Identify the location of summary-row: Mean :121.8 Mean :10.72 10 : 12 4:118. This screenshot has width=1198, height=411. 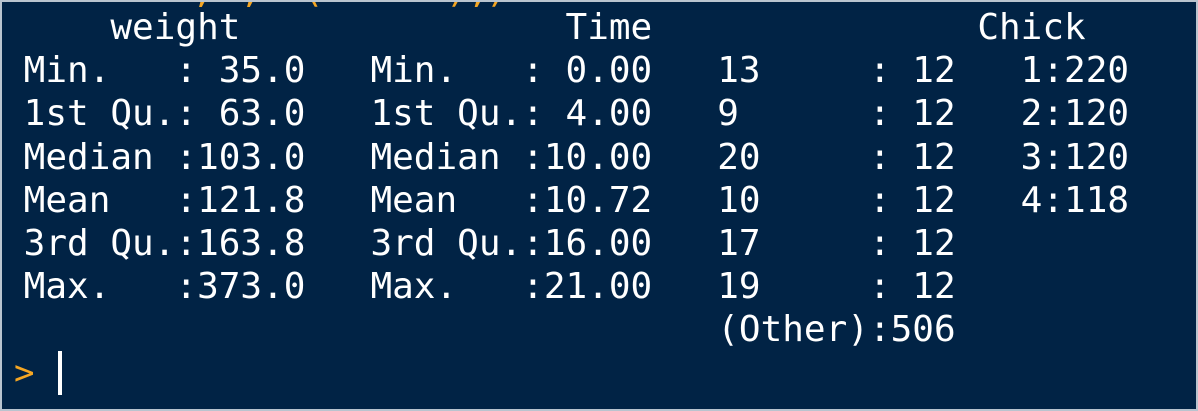
(587, 200).